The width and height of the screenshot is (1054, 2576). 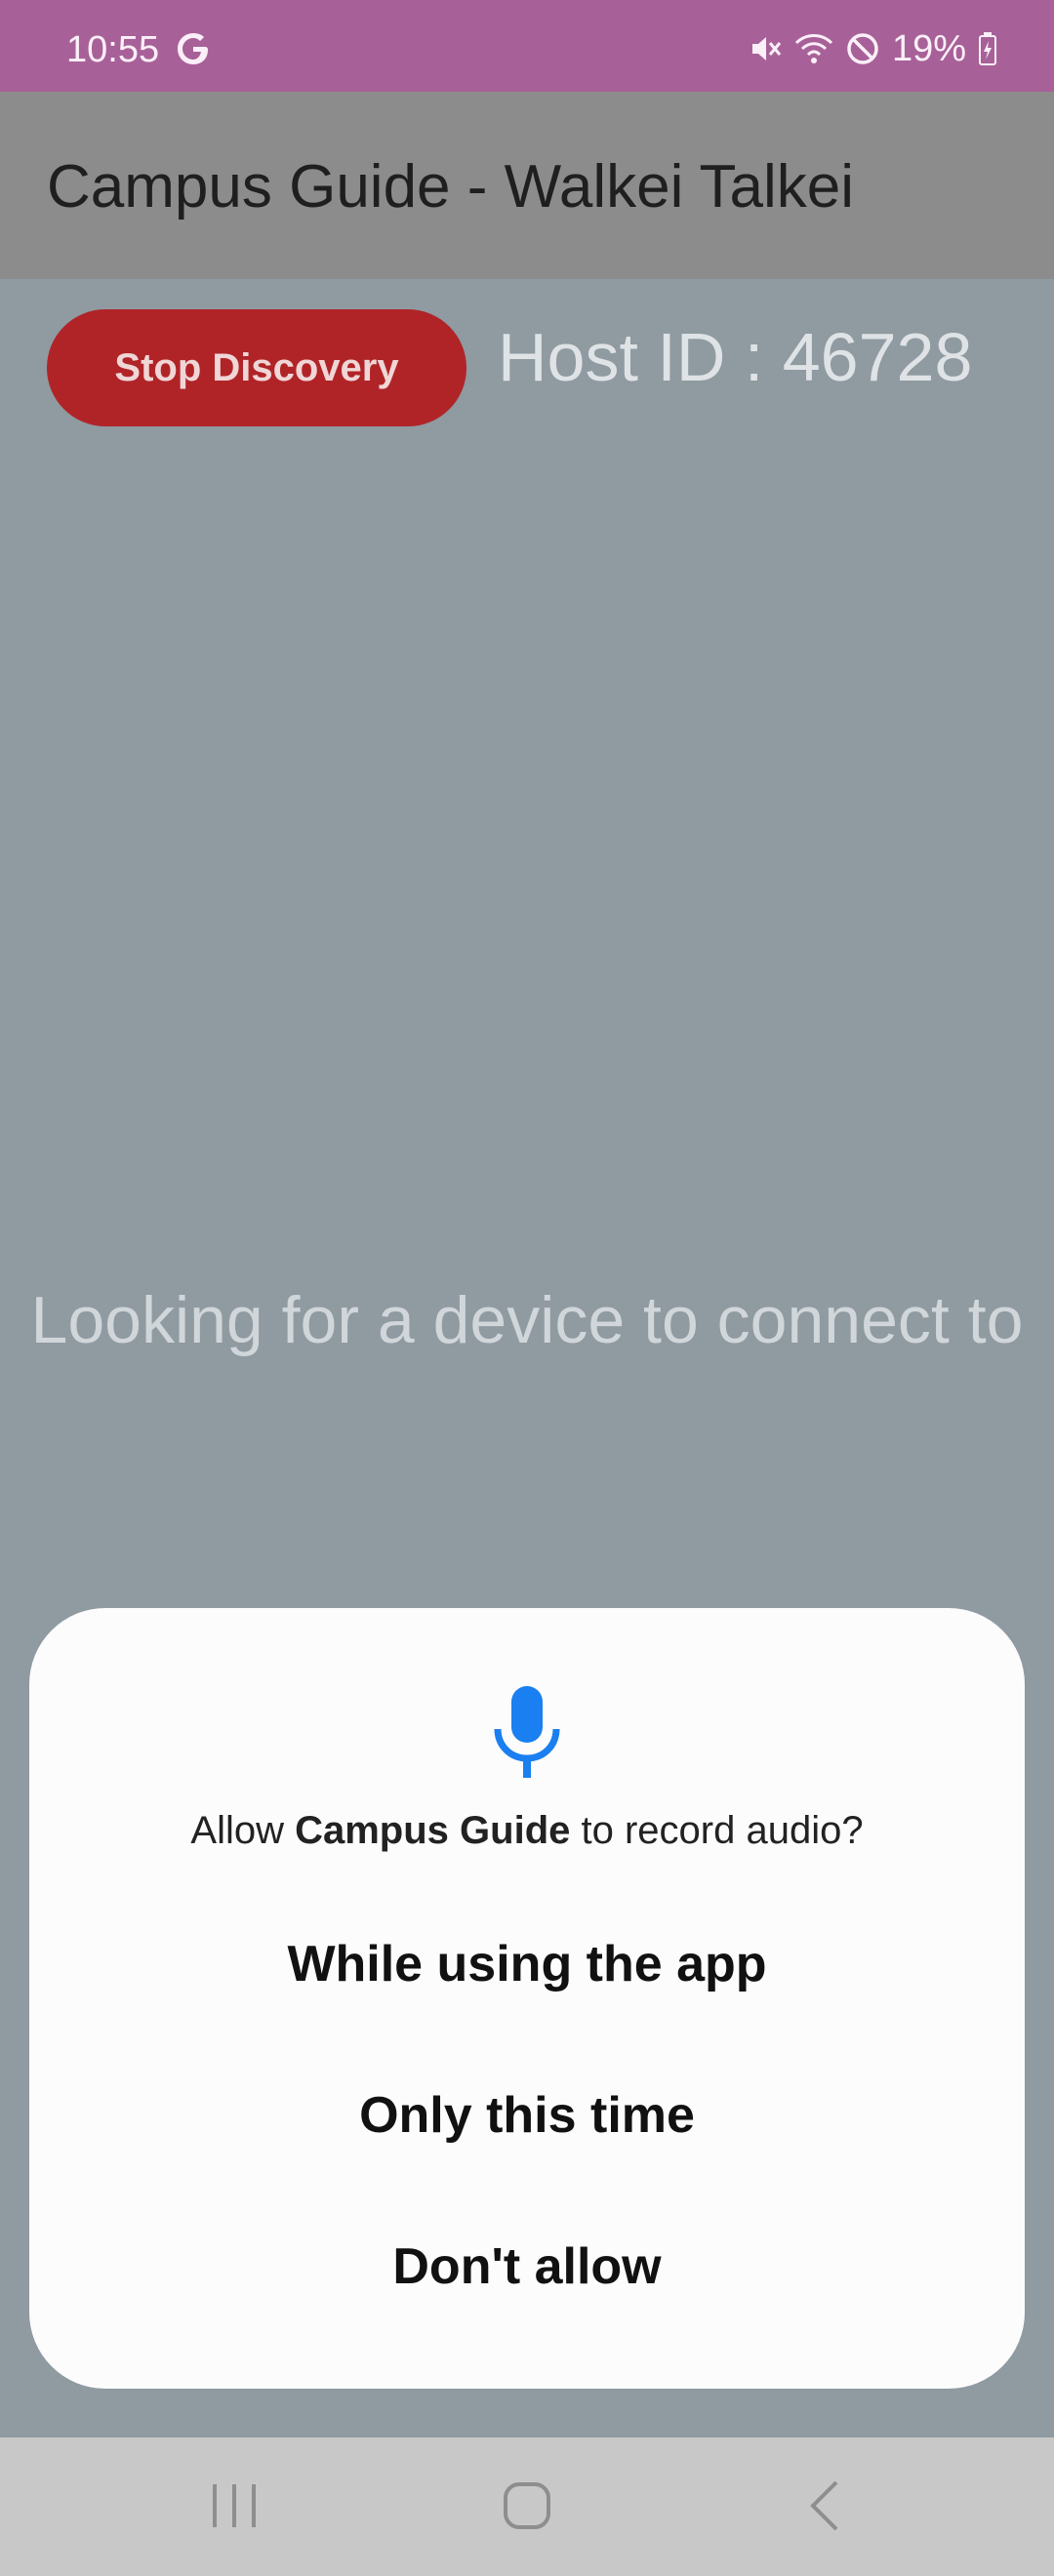 I want to click on status-icons: 19%, so click(x=872, y=48).